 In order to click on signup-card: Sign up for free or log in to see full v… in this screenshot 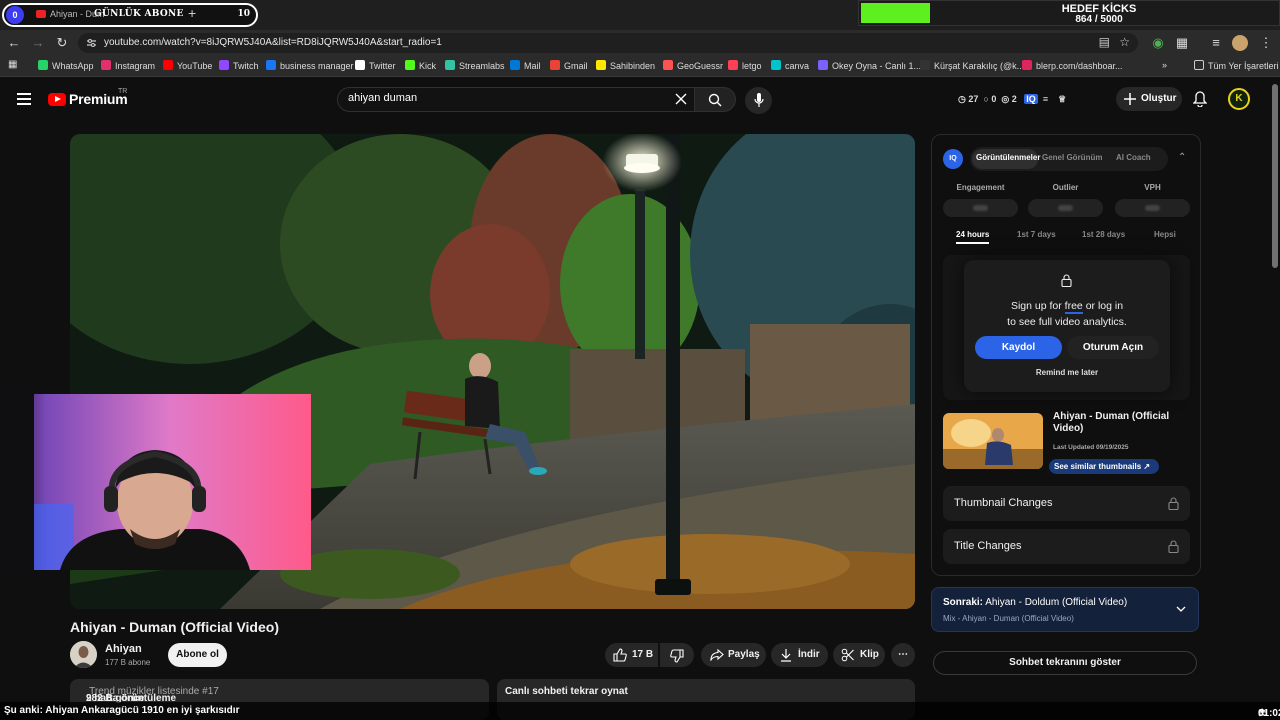, I will do `click(1067, 326)`.